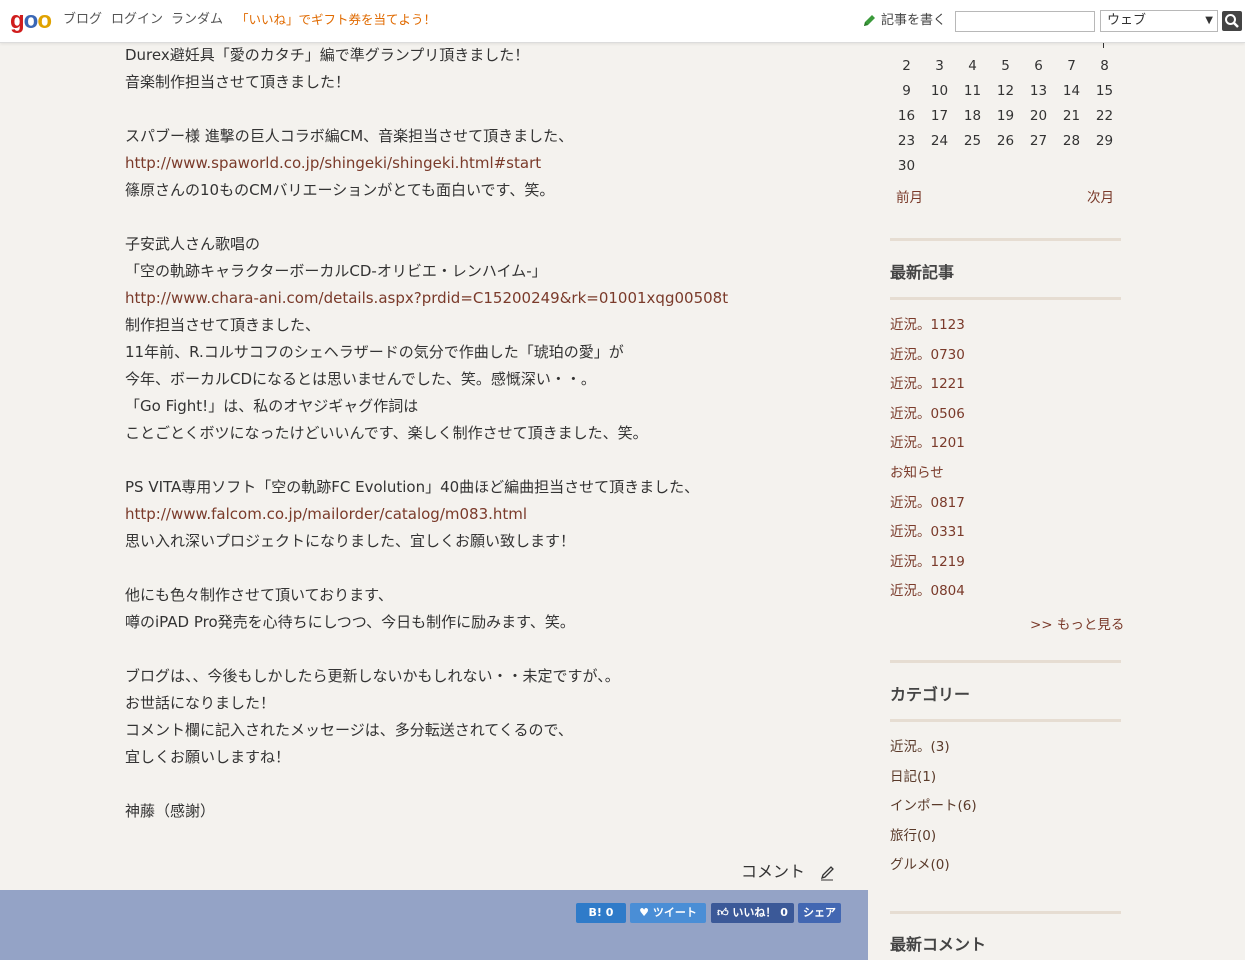 This screenshot has width=1245, height=960. I want to click on post-text-line: 噂のiPAD Pro発売を心待ちにしつつ、今日も制作に励みます、笑。, so click(350, 622).